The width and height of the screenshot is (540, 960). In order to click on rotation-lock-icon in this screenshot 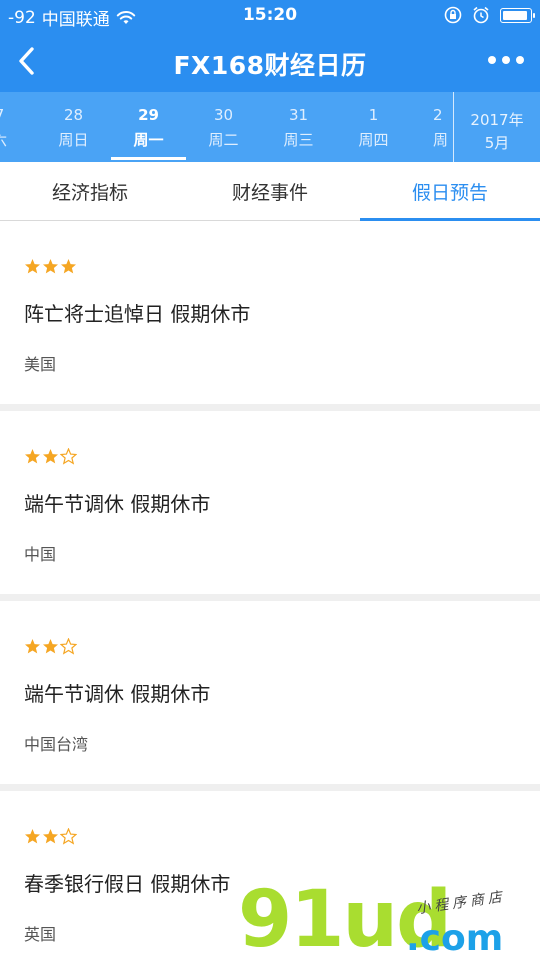, I will do `click(453, 15)`.